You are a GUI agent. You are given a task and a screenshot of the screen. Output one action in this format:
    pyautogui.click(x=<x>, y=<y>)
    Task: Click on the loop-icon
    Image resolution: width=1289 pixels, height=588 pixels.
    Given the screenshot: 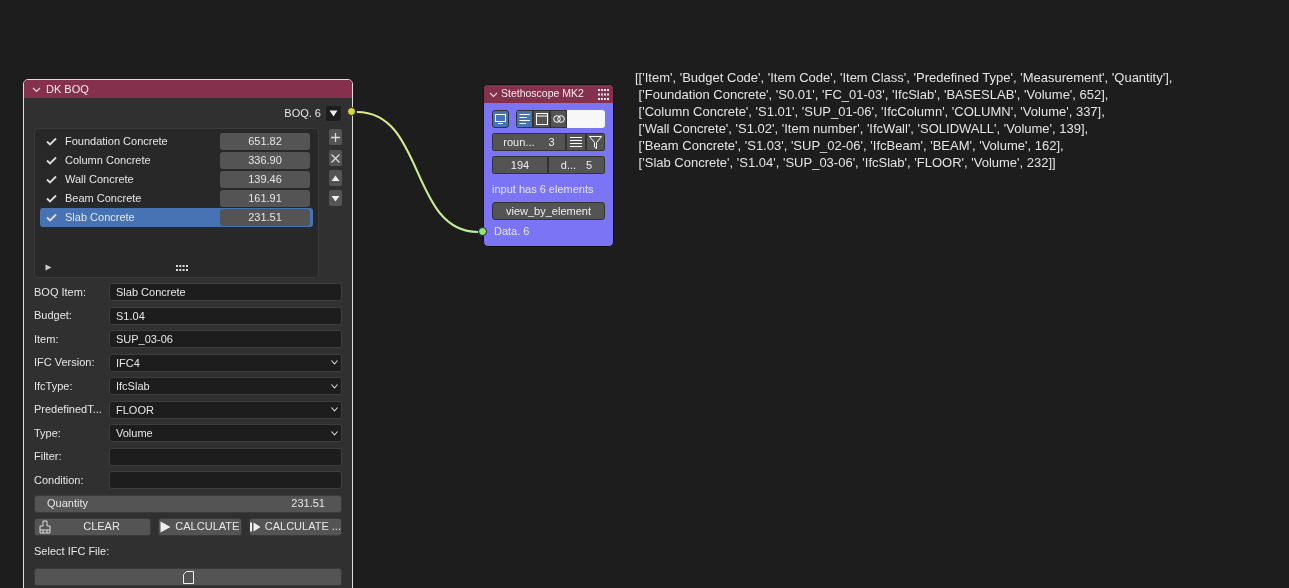 What is the action you would take?
    pyautogui.click(x=558, y=119)
    